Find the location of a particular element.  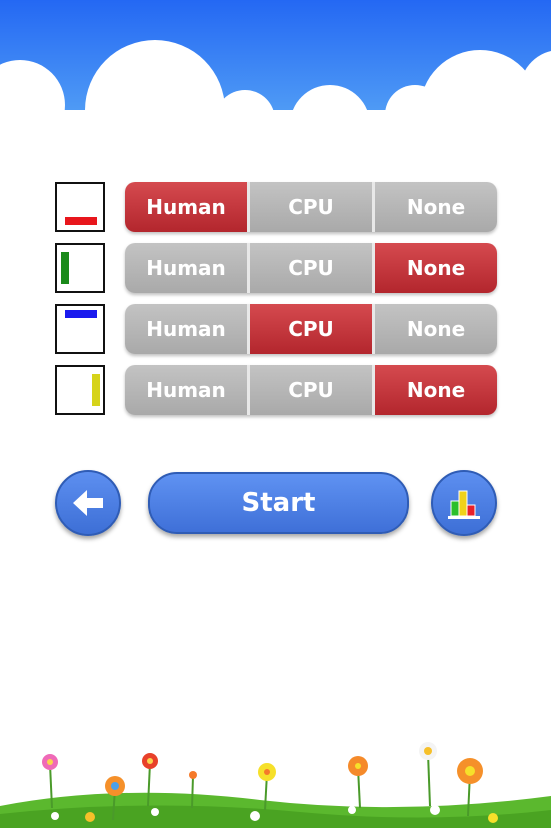

player-4-mode-selector: Human CPU None is located at coordinates (311, 390).